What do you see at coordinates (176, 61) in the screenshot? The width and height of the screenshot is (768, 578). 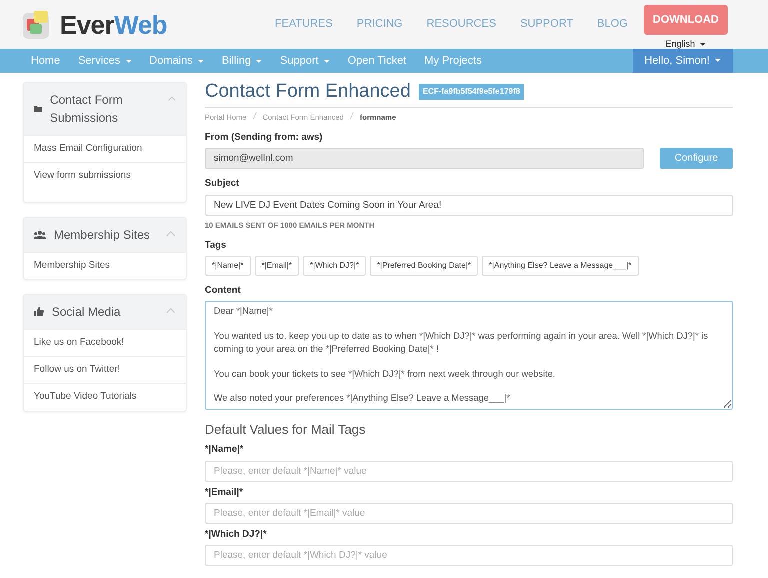 I see `nav-link: Domains` at bounding box center [176, 61].